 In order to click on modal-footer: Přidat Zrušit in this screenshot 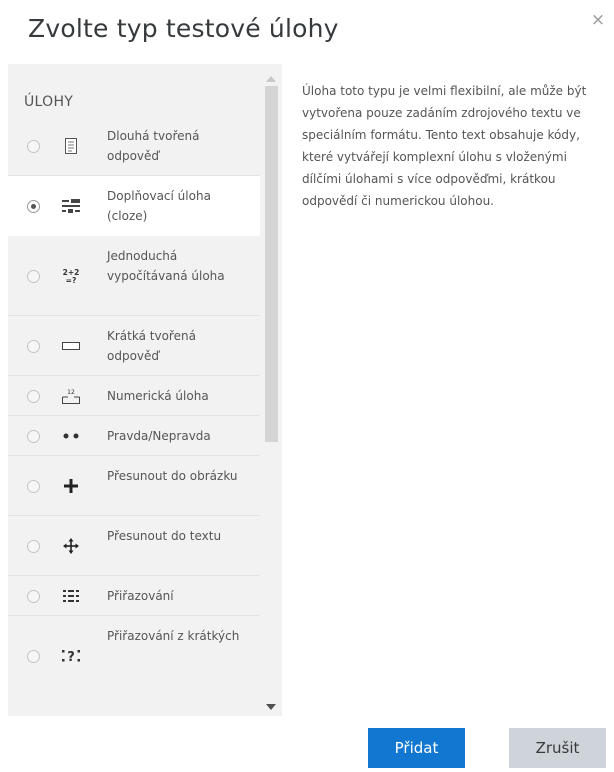, I will do `click(307, 744)`.